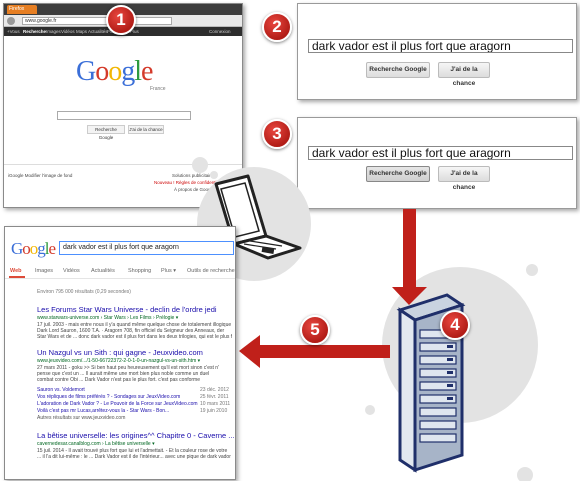 The image size is (580, 481). Describe the element at coordinates (81, 418) in the screenshot. I see `more-results-link: Autres résultats sur www.jeuxvideo.com` at that location.